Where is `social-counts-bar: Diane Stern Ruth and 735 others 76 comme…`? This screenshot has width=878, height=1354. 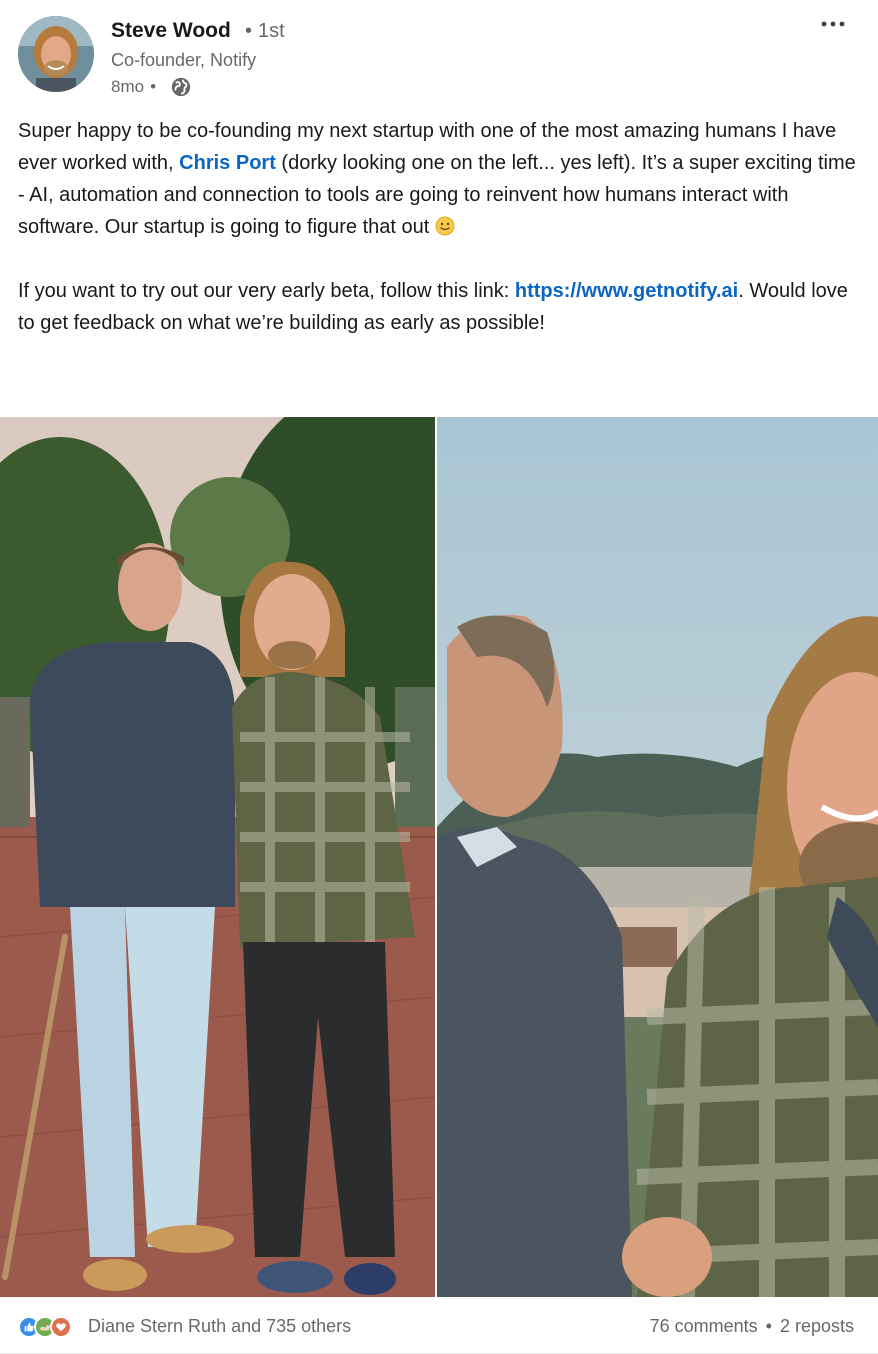 social-counts-bar: Diane Stern Ruth and 735 others 76 comme… is located at coordinates (439, 1325).